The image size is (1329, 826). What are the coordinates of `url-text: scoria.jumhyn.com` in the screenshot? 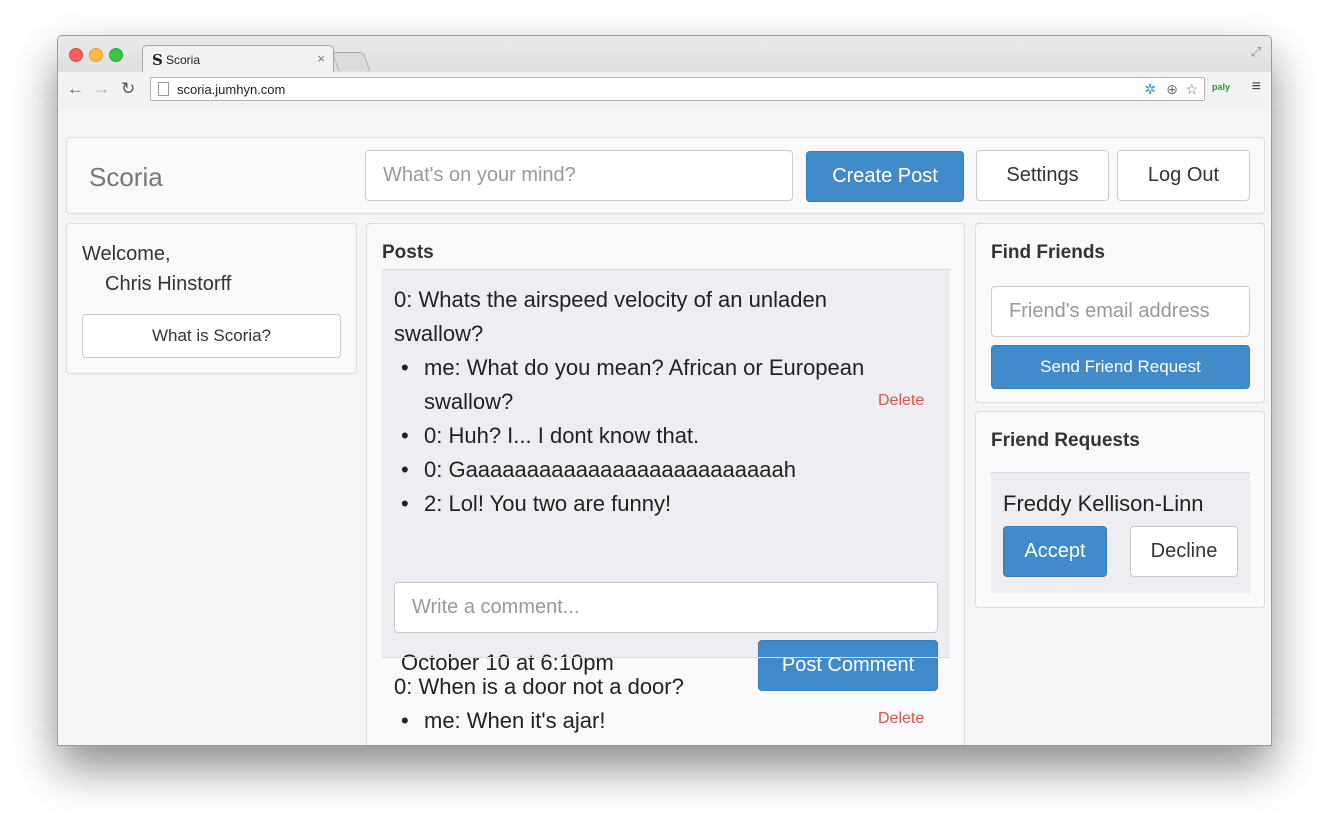 It's located at (231, 89).